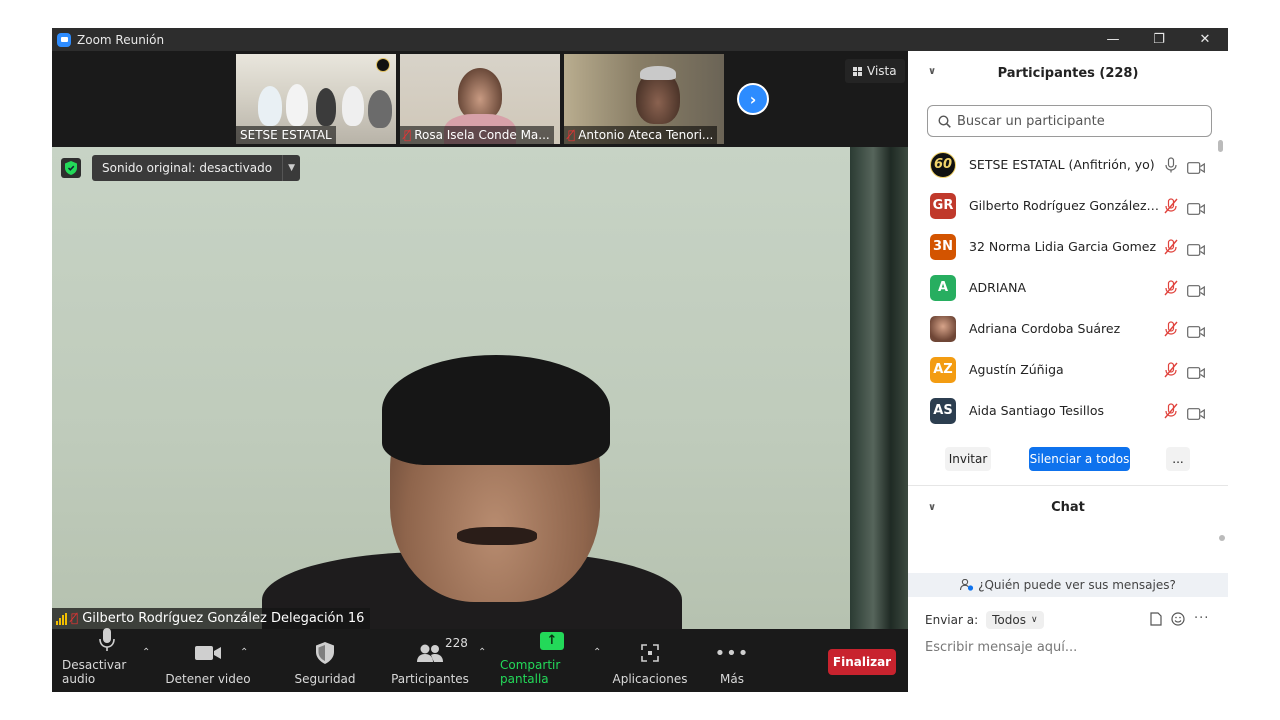 This screenshot has width=1280, height=720. I want to click on participants-options-caret: ⌃, so click(482, 652).